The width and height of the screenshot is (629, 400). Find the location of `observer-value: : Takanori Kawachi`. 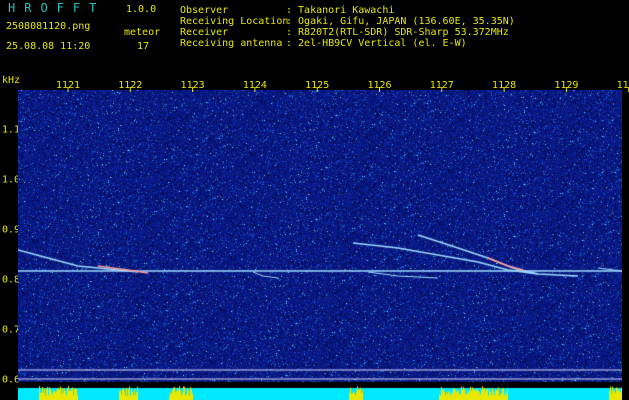

observer-value: : Takanori Kawachi is located at coordinates (340, 10).